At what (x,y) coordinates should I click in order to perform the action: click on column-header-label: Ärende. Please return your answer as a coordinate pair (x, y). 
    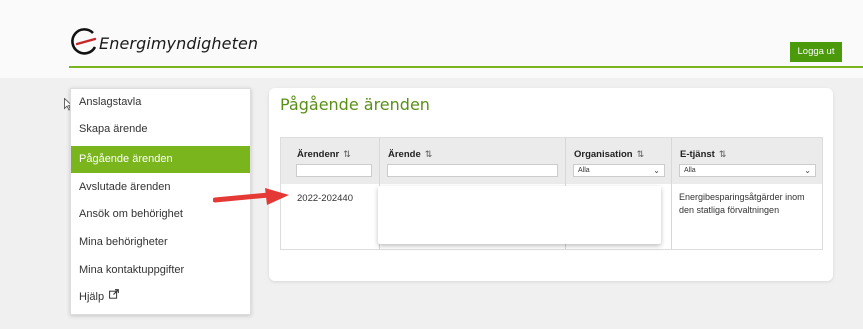
    Looking at the image, I should click on (404, 154).